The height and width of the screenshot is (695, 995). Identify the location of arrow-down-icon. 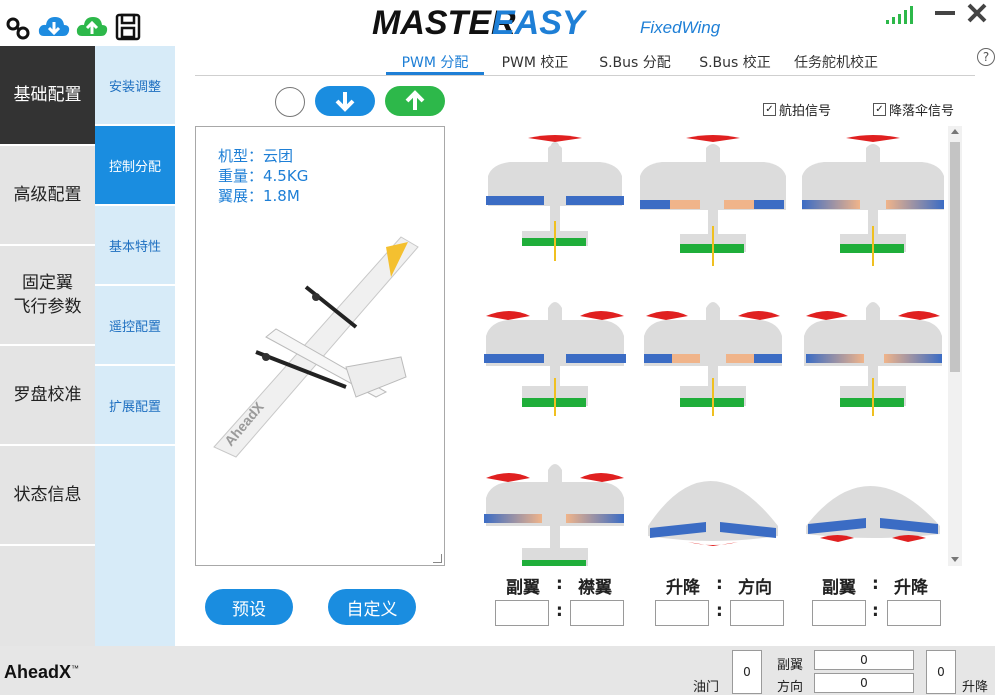
(345, 102).